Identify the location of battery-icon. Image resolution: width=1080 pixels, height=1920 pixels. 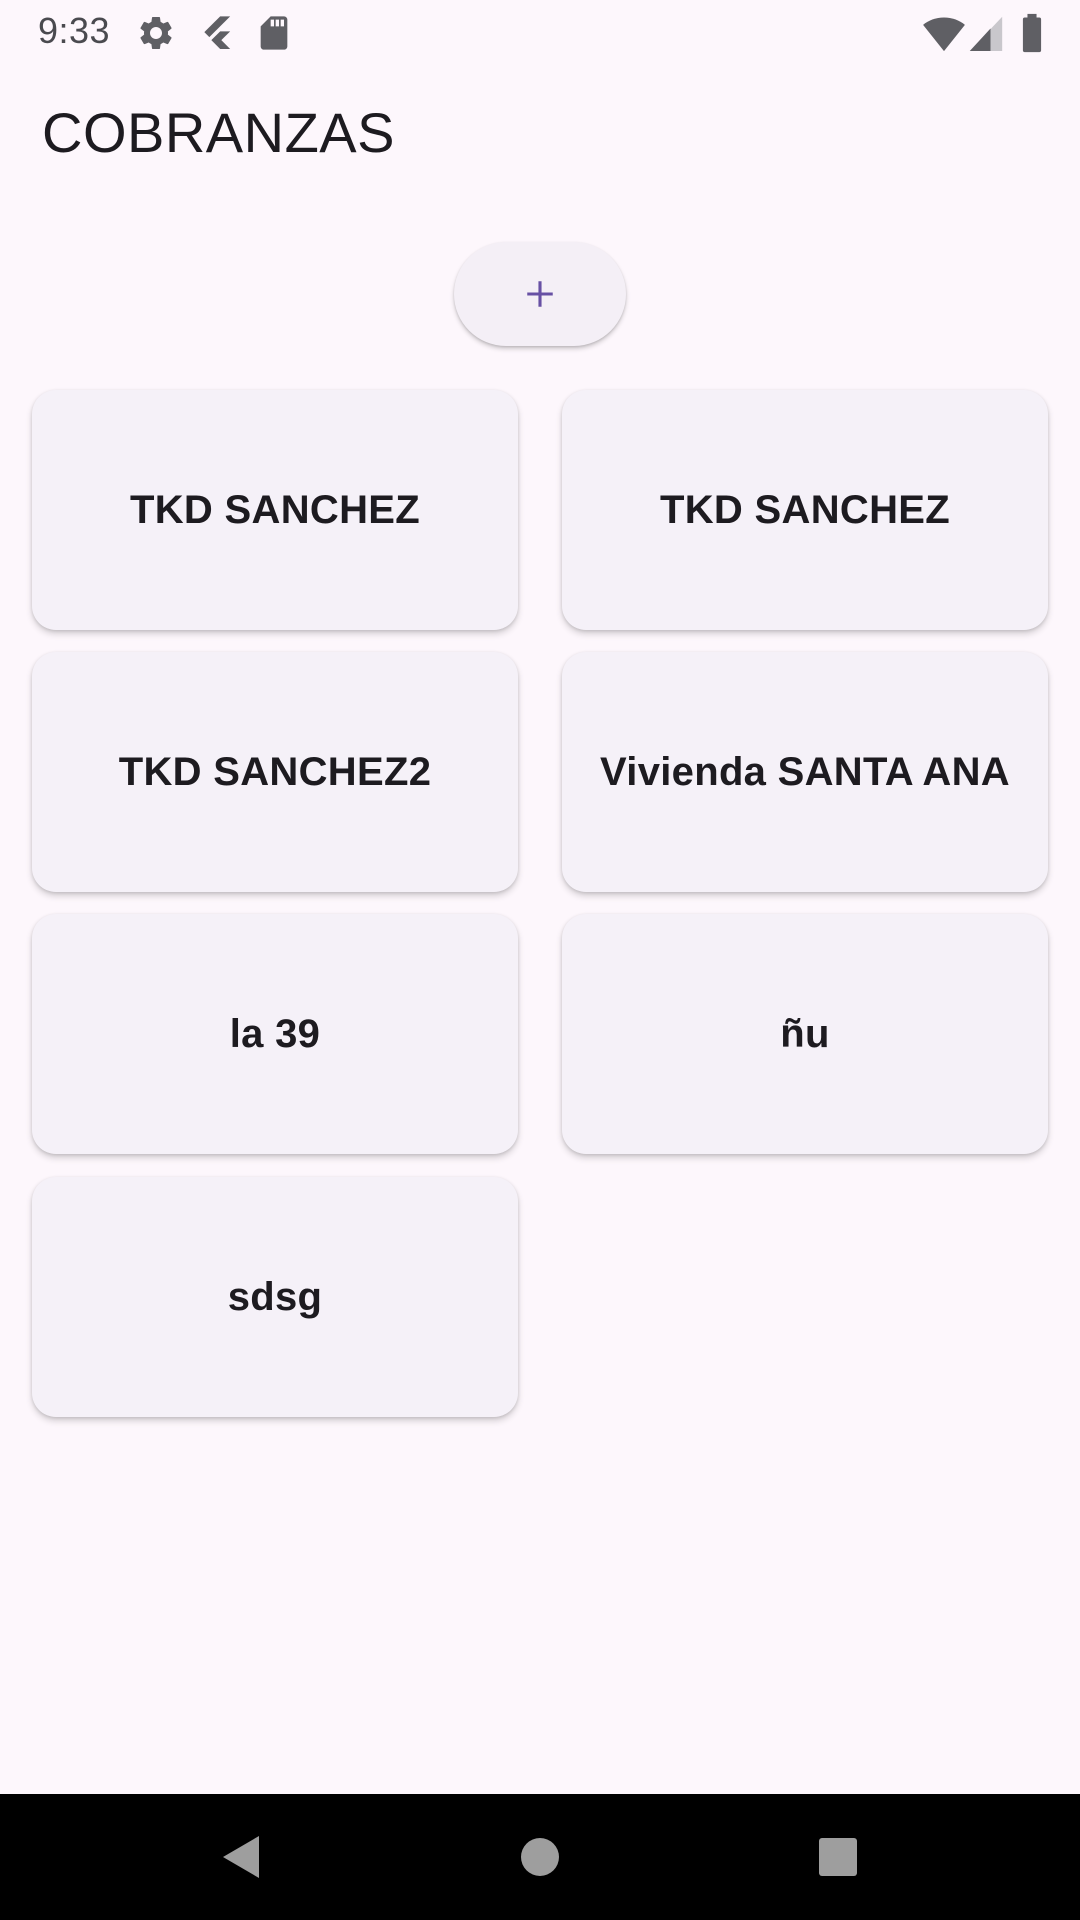
(1032, 33).